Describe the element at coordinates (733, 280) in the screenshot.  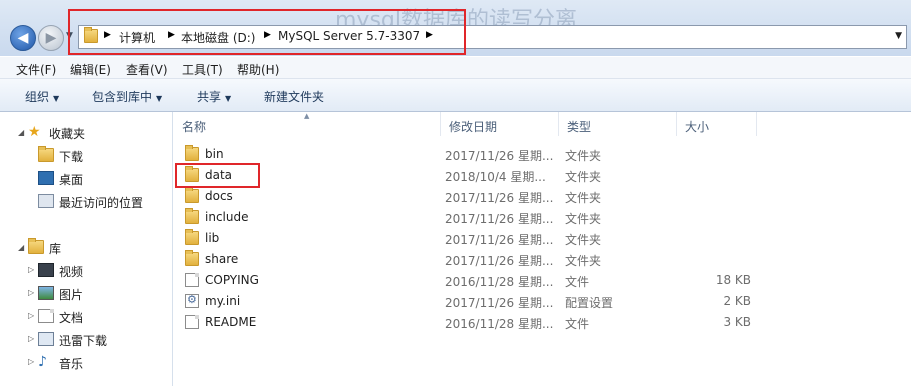
I see `file-size: 18 KB` at that location.